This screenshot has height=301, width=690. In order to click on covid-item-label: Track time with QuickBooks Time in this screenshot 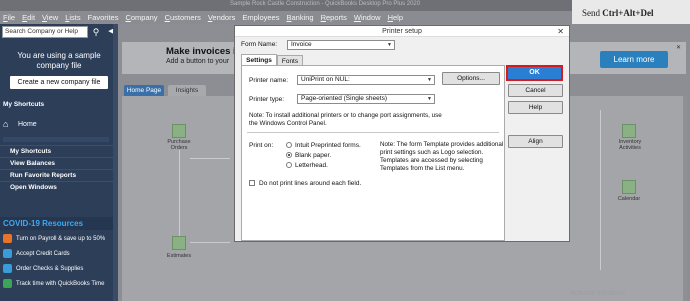, I will do `click(60, 283)`.